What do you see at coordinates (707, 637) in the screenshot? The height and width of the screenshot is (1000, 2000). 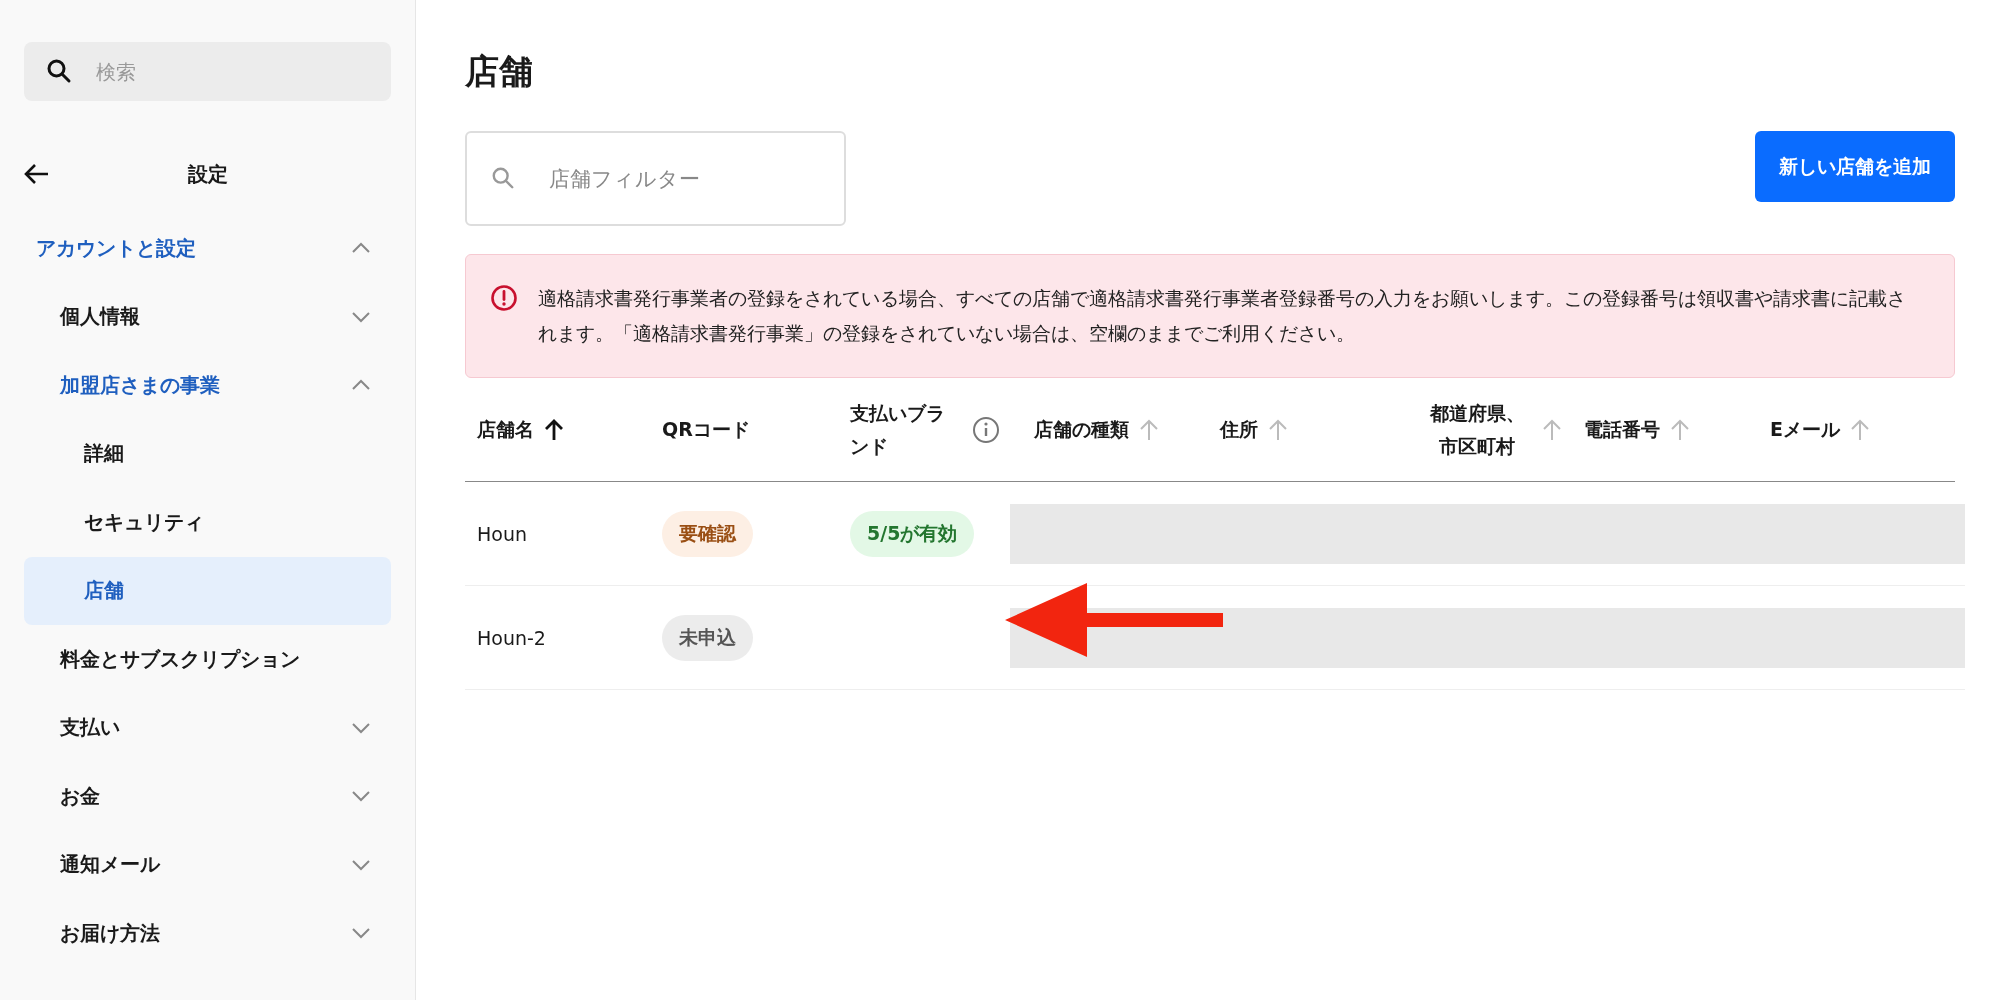 I see `status-badge: 未申込` at bounding box center [707, 637].